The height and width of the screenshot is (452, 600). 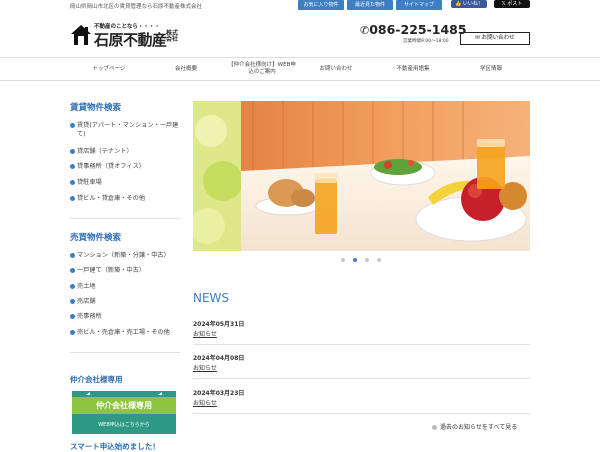 I want to click on sidebar-item-rental-store: 貸店舗（テナント）, so click(x=126, y=151).